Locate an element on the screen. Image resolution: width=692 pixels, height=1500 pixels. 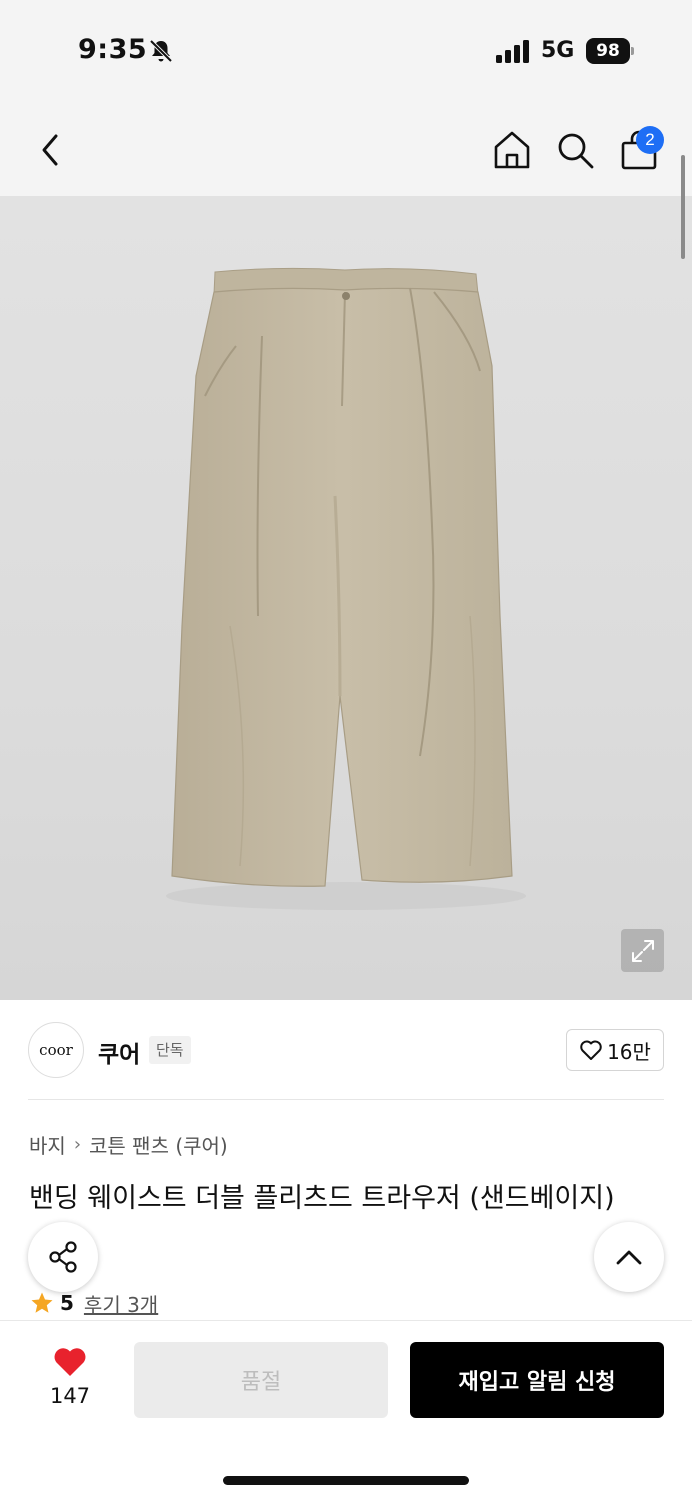
status-bar: 9:35 5G 98 is located at coordinates (346, 50).